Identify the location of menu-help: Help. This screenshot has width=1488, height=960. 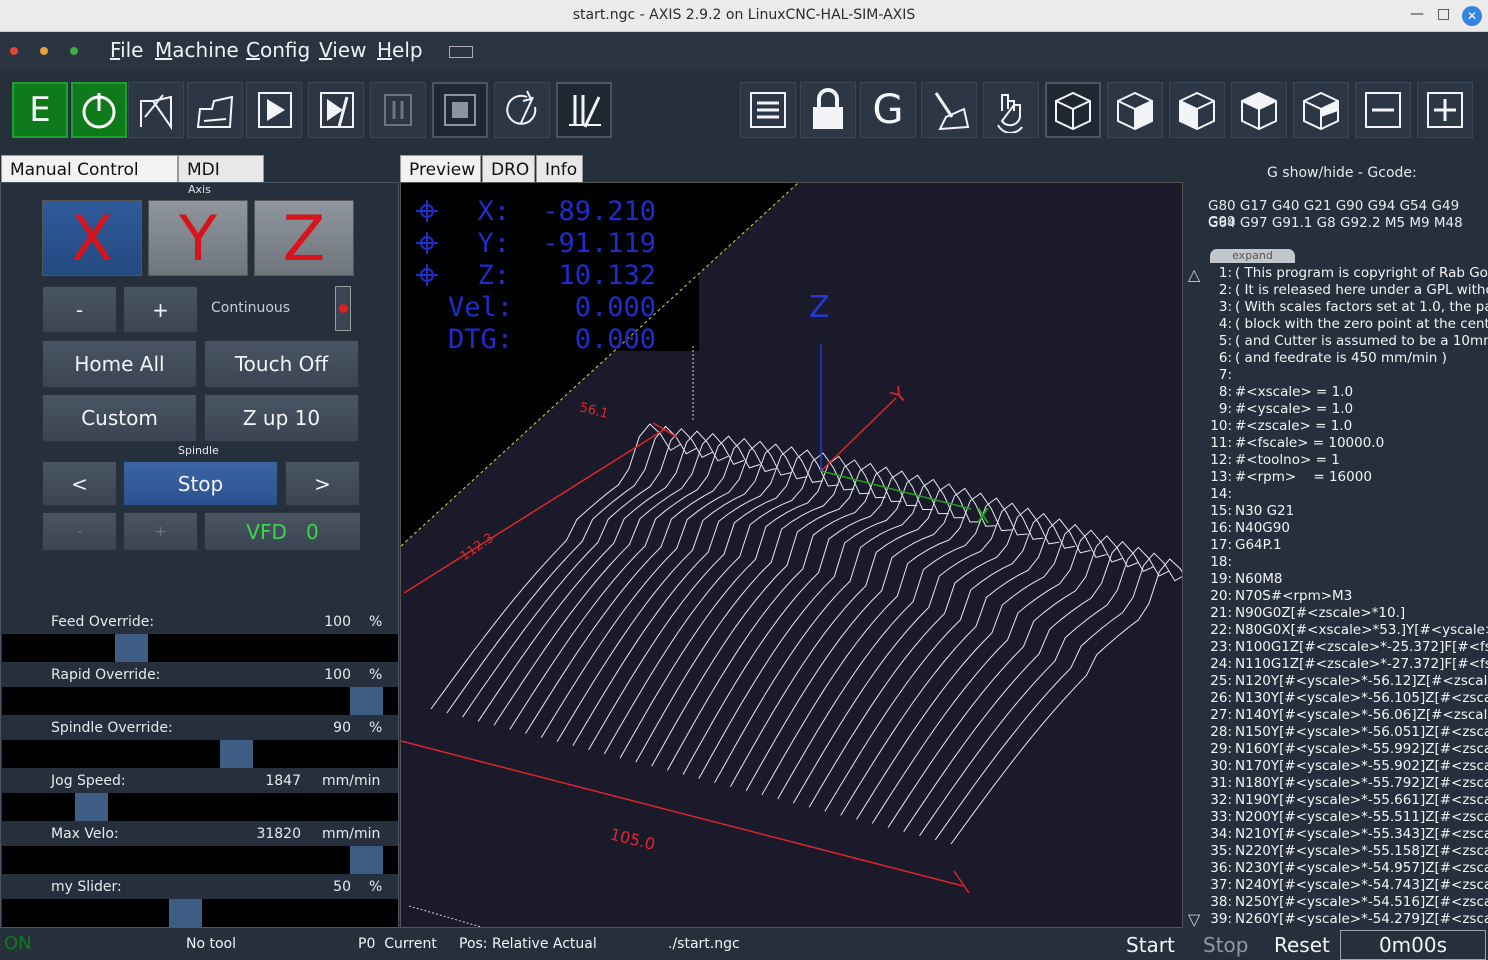
(400, 50).